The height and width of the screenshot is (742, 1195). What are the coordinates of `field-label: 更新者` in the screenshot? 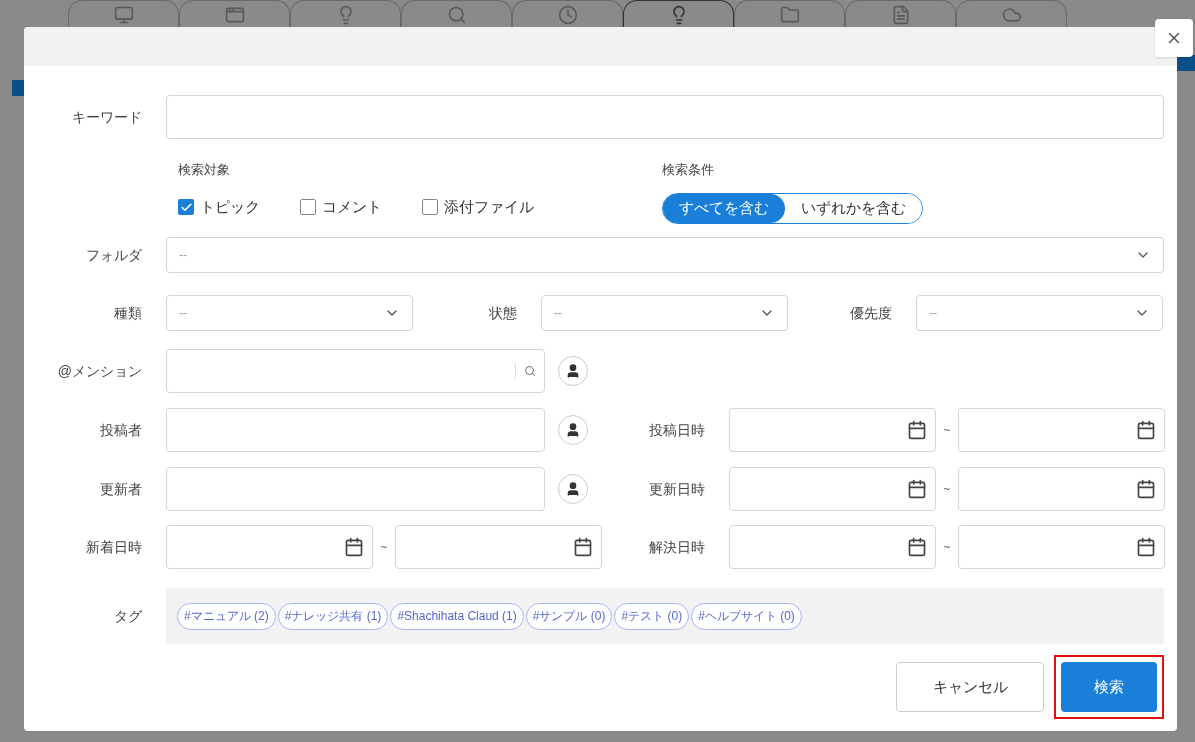 It's located at (121, 488).